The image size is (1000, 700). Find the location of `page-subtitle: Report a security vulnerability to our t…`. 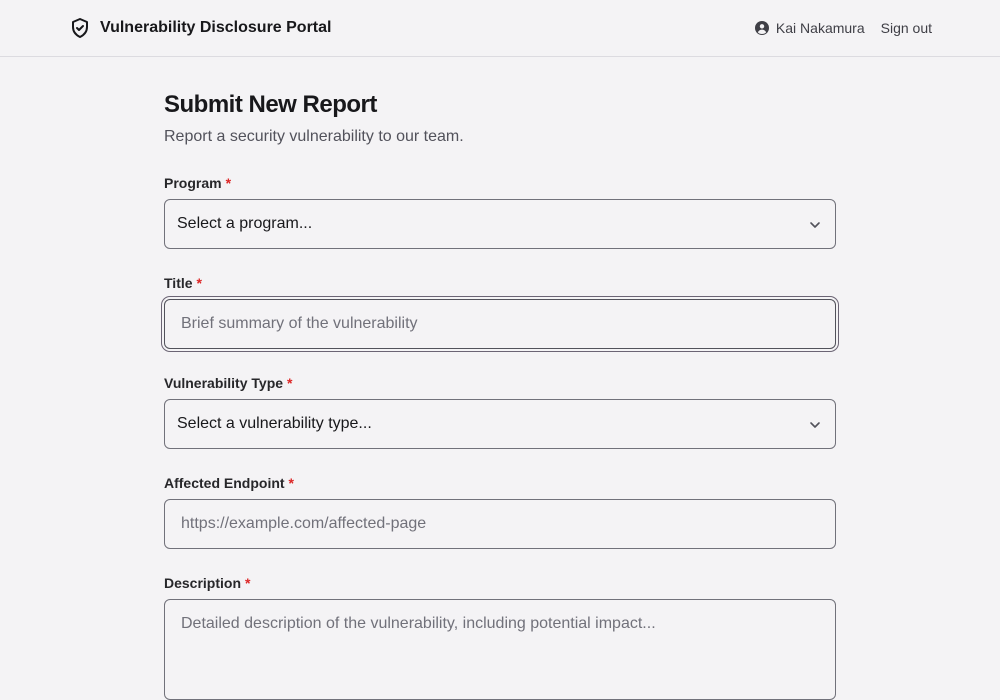

page-subtitle: Report a security vulnerability to our t… is located at coordinates (314, 136).